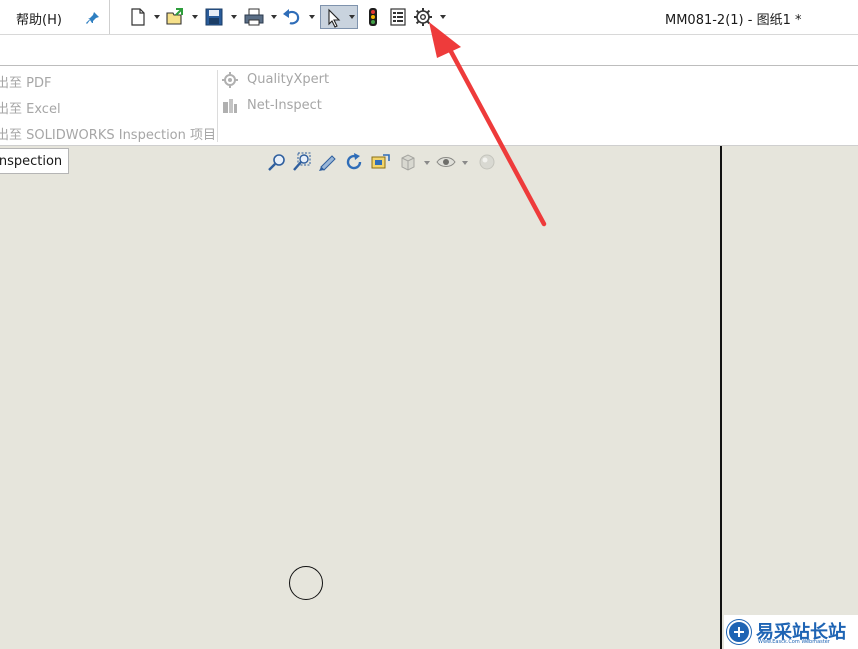 This screenshot has width=858, height=649. What do you see at coordinates (214, 17) in the screenshot?
I see `save-icon` at bounding box center [214, 17].